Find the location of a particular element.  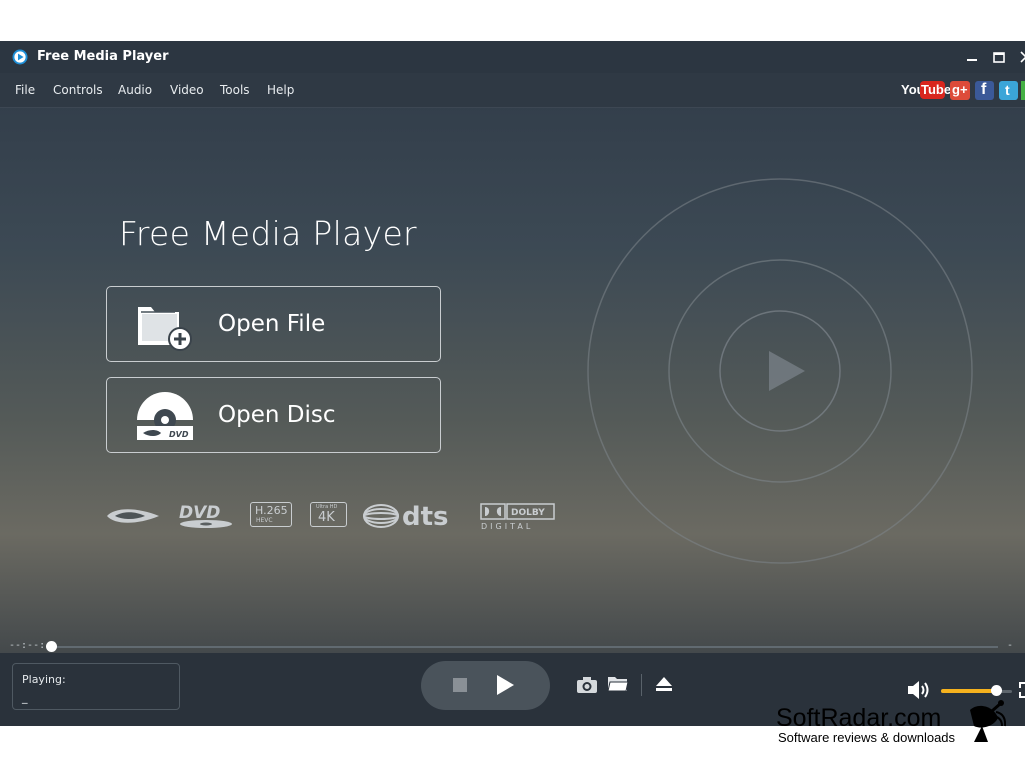

uhd-4k-logo-icon: Ultra HD 4K is located at coordinates (328, 514).